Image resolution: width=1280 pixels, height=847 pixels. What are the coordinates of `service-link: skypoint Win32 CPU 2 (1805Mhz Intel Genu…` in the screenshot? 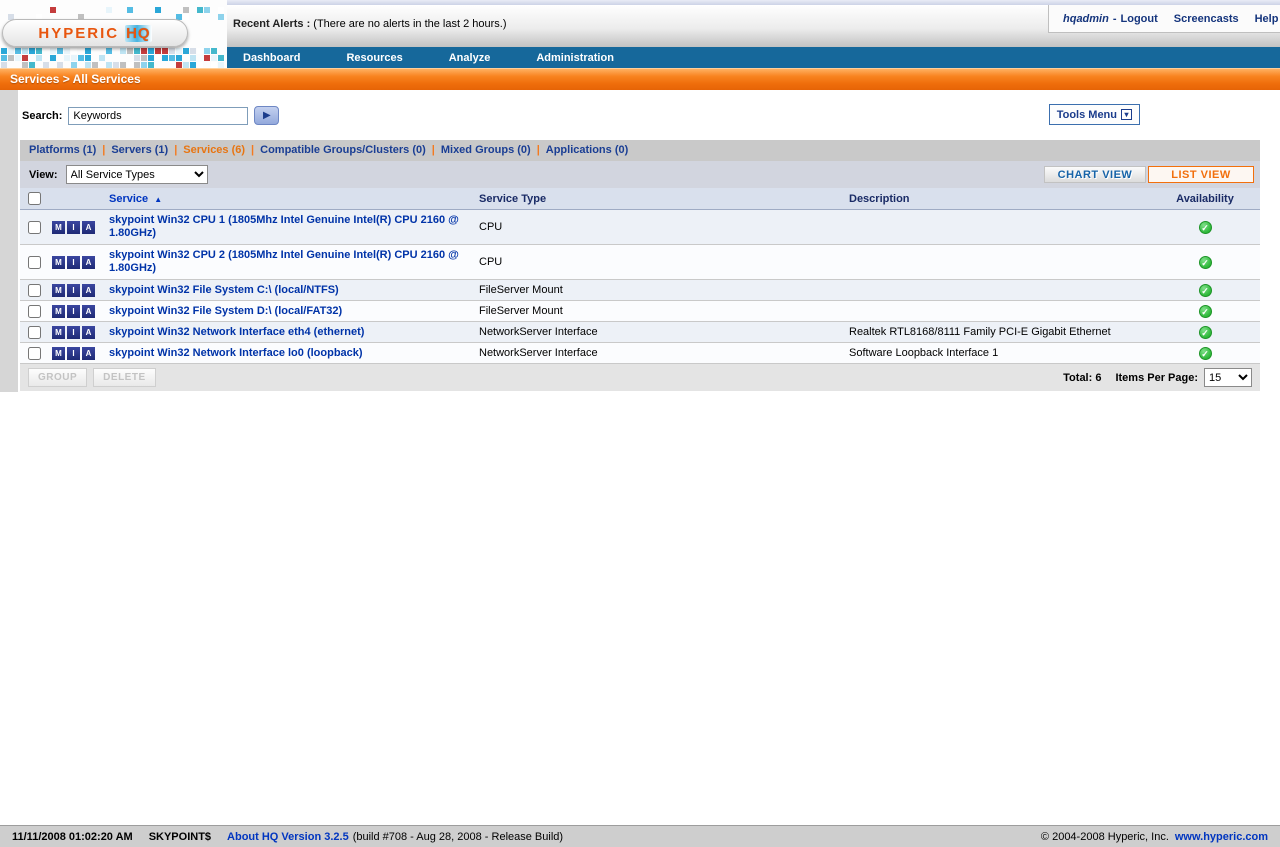 It's located at (290, 262).